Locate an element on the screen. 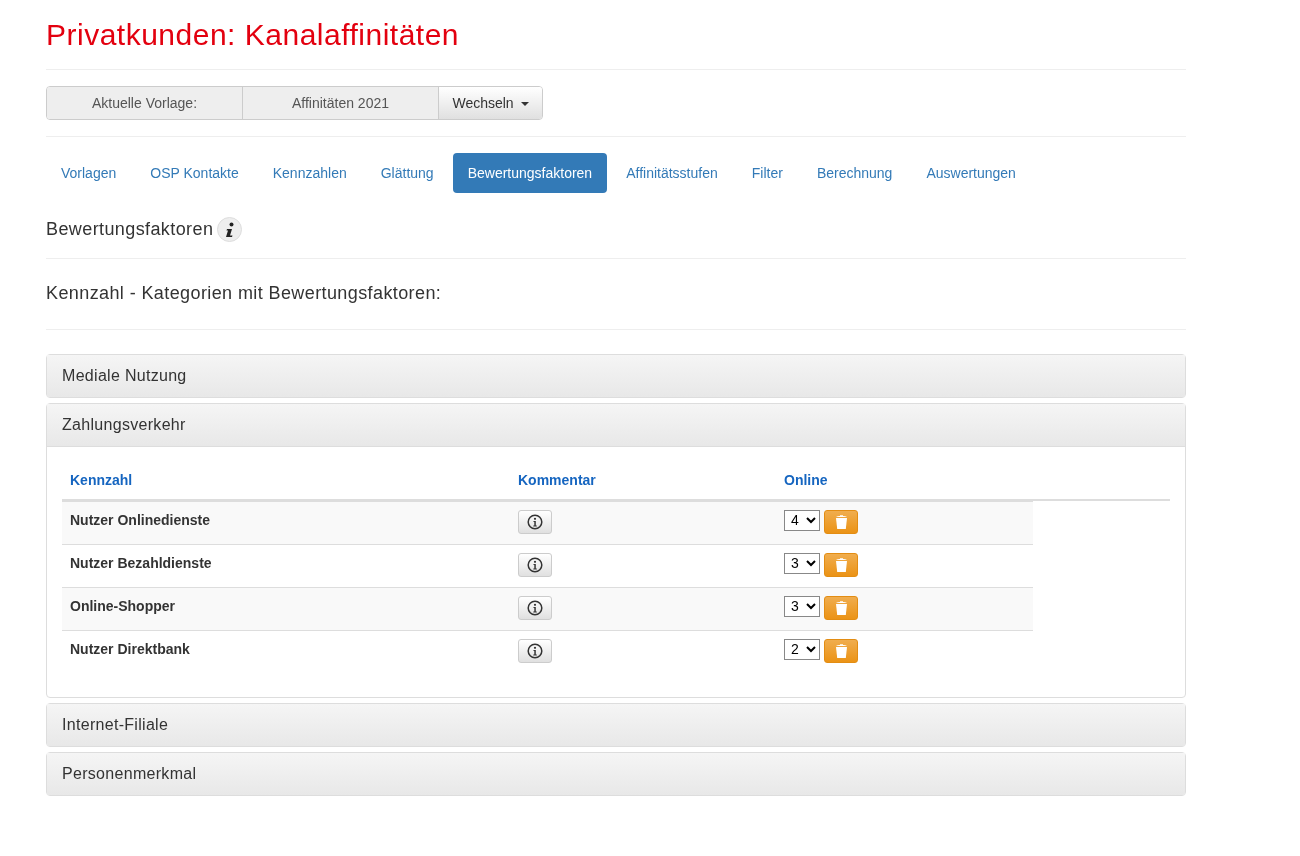 Image resolution: width=1300 pixels, height=856 pixels. nav-tab: Auswertungen is located at coordinates (971, 173).